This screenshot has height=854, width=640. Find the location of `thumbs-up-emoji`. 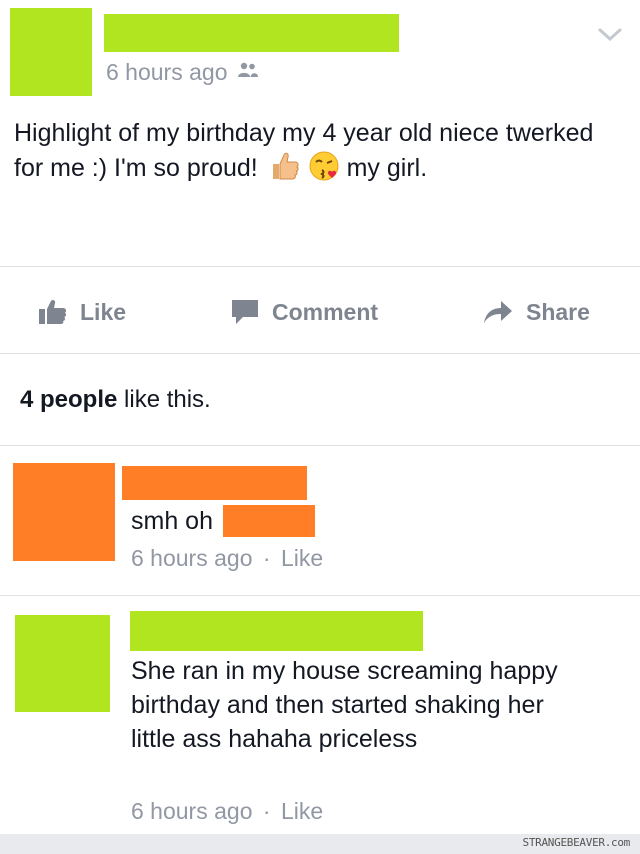

thumbs-up-emoji is located at coordinates (285, 170).